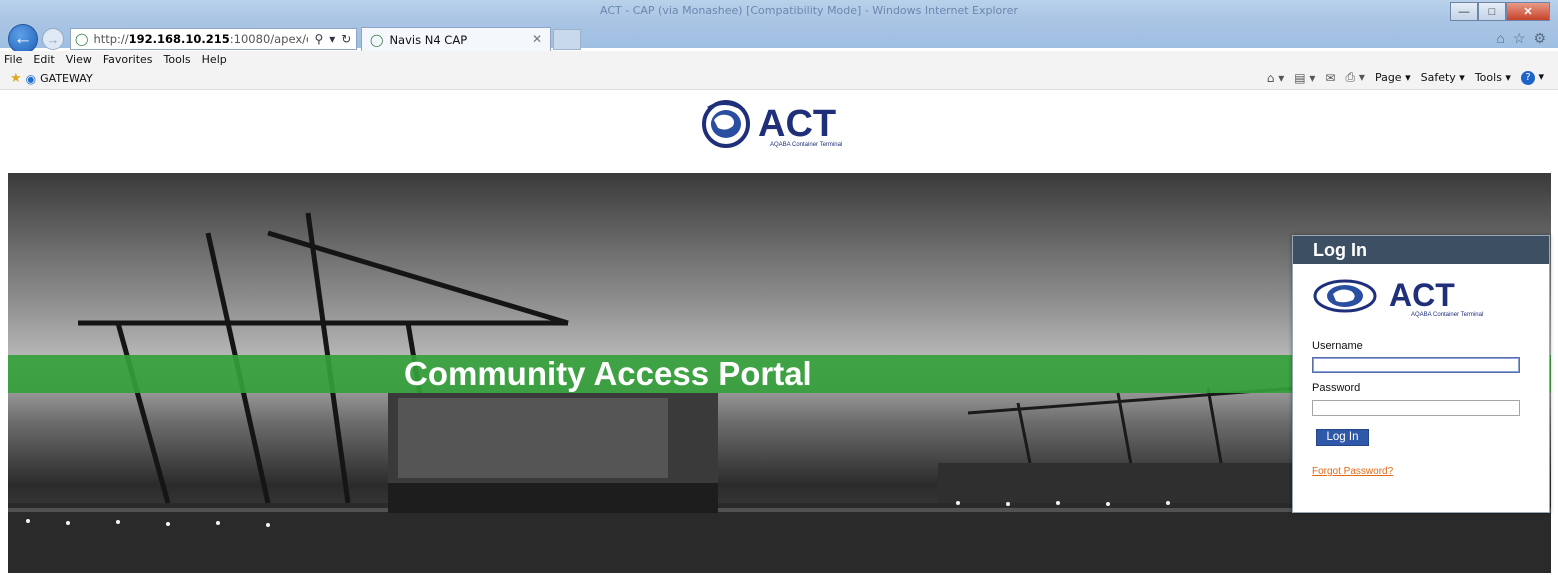  I want to click on feeds-icon: ▤ ▾, so click(1304, 78).